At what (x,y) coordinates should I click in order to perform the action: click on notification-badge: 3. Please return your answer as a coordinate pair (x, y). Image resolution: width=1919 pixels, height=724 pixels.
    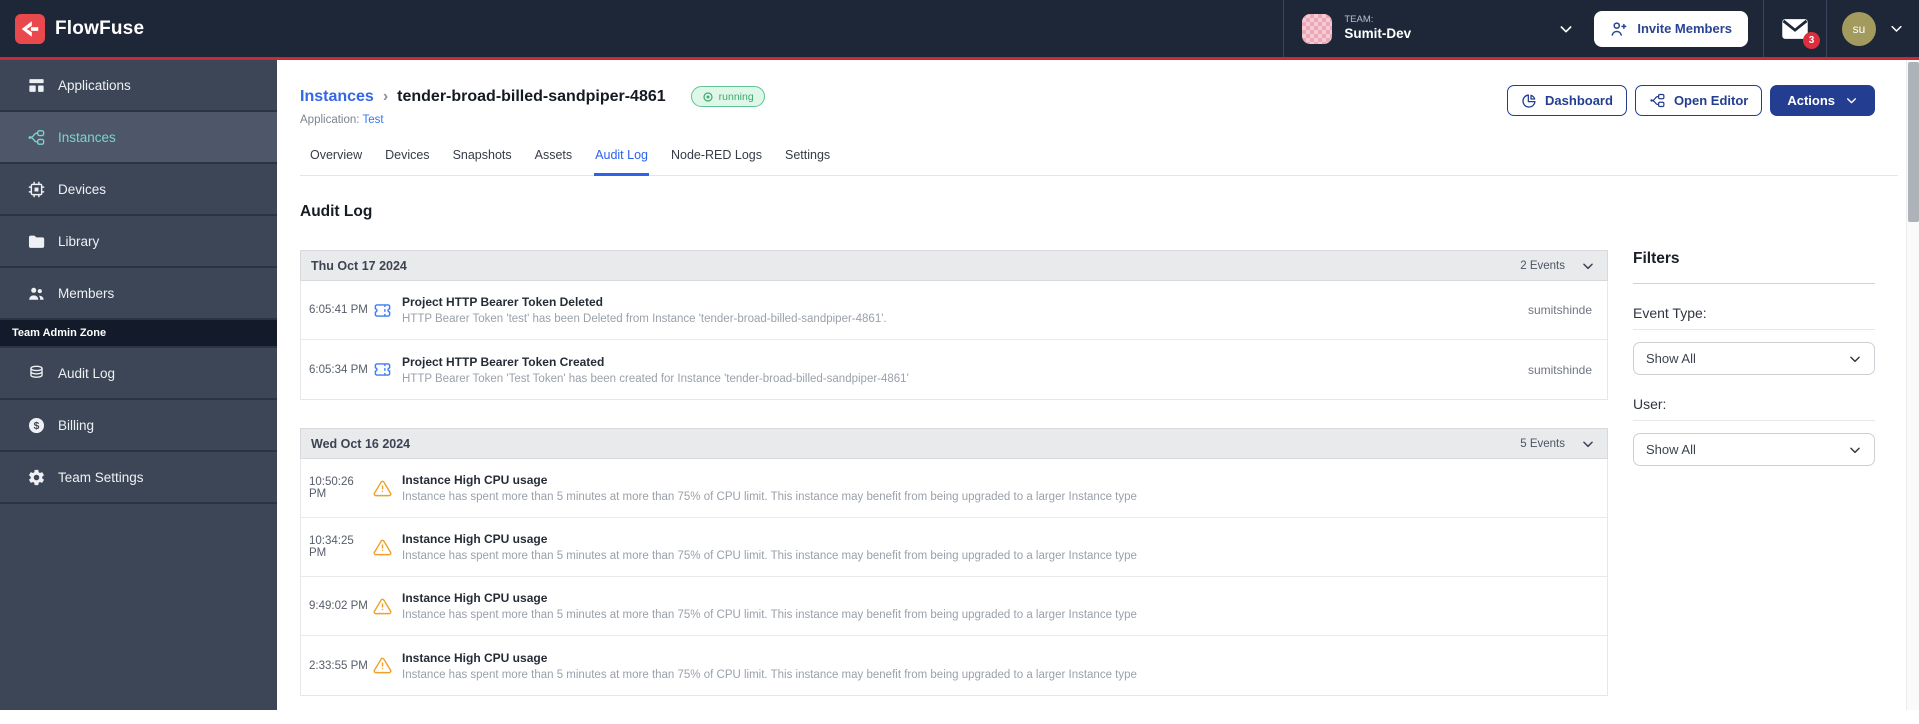
    Looking at the image, I should click on (1811, 40).